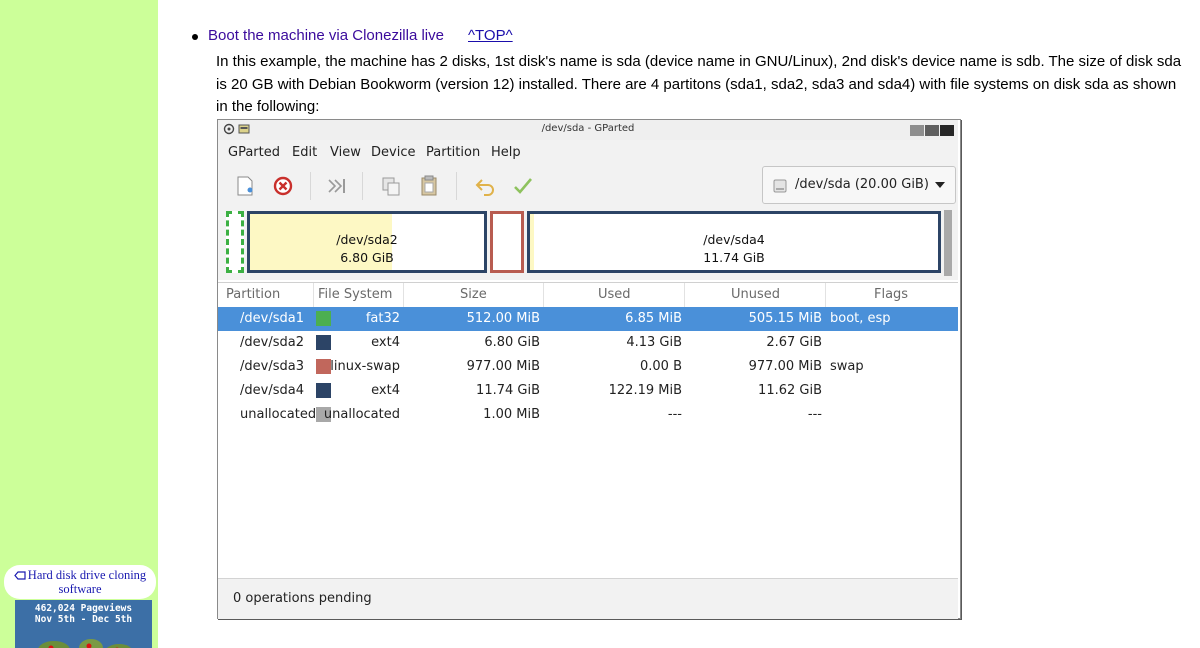 Image resolution: width=1200 pixels, height=648 pixels. What do you see at coordinates (734, 257) in the screenshot?
I see `disk-map-sda4-size: 11.74 GiB` at bounding box center [734, 257].